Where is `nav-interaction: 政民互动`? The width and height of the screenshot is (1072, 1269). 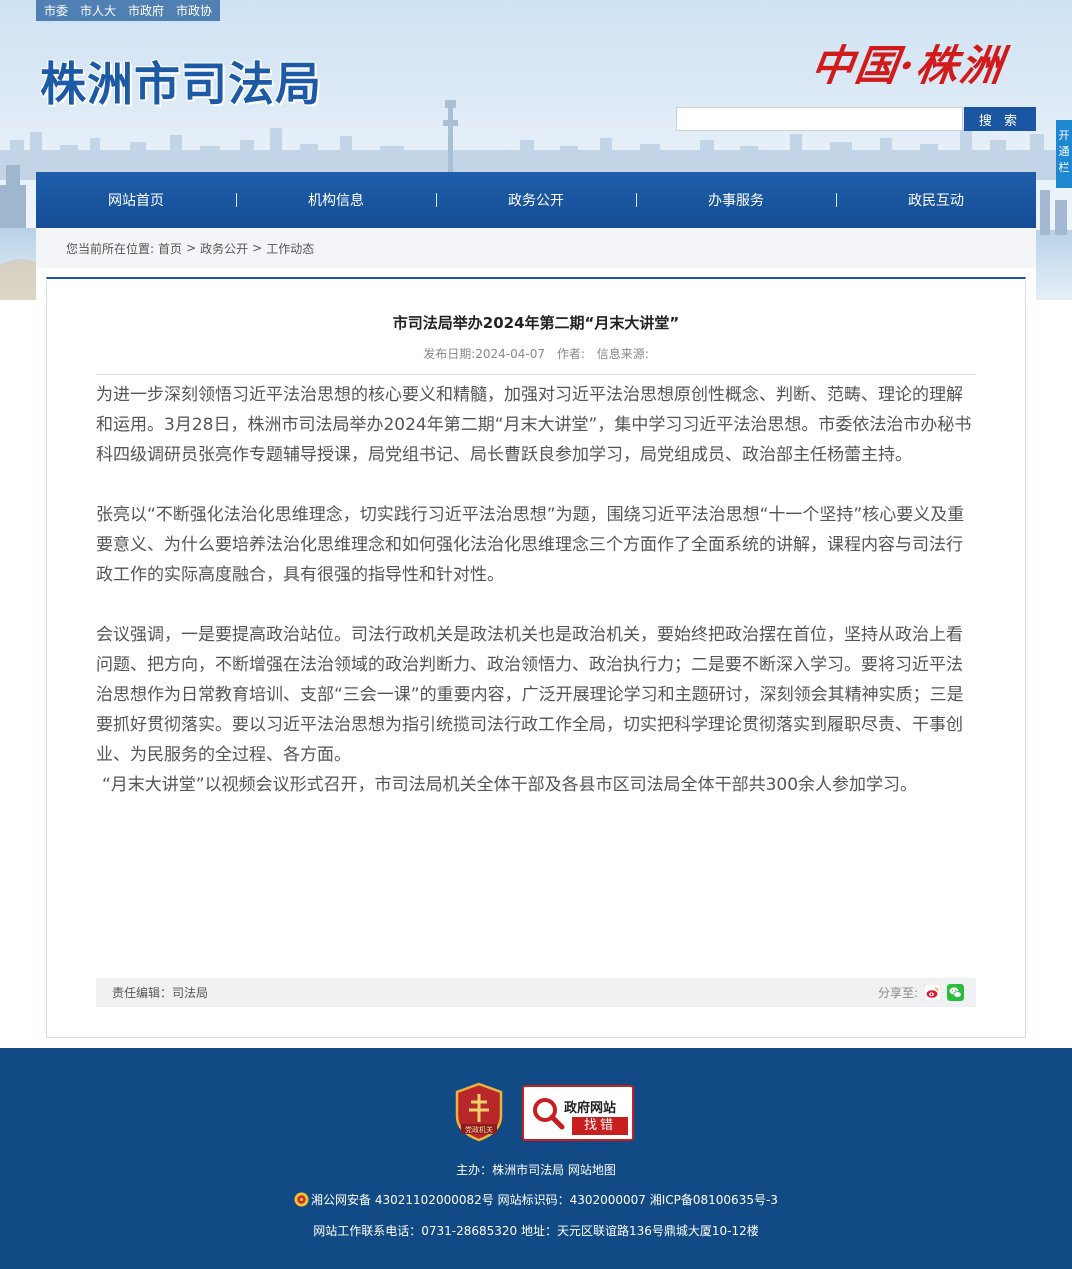
nav-interaction: 政民互动 is located at coordinates (936, 200).